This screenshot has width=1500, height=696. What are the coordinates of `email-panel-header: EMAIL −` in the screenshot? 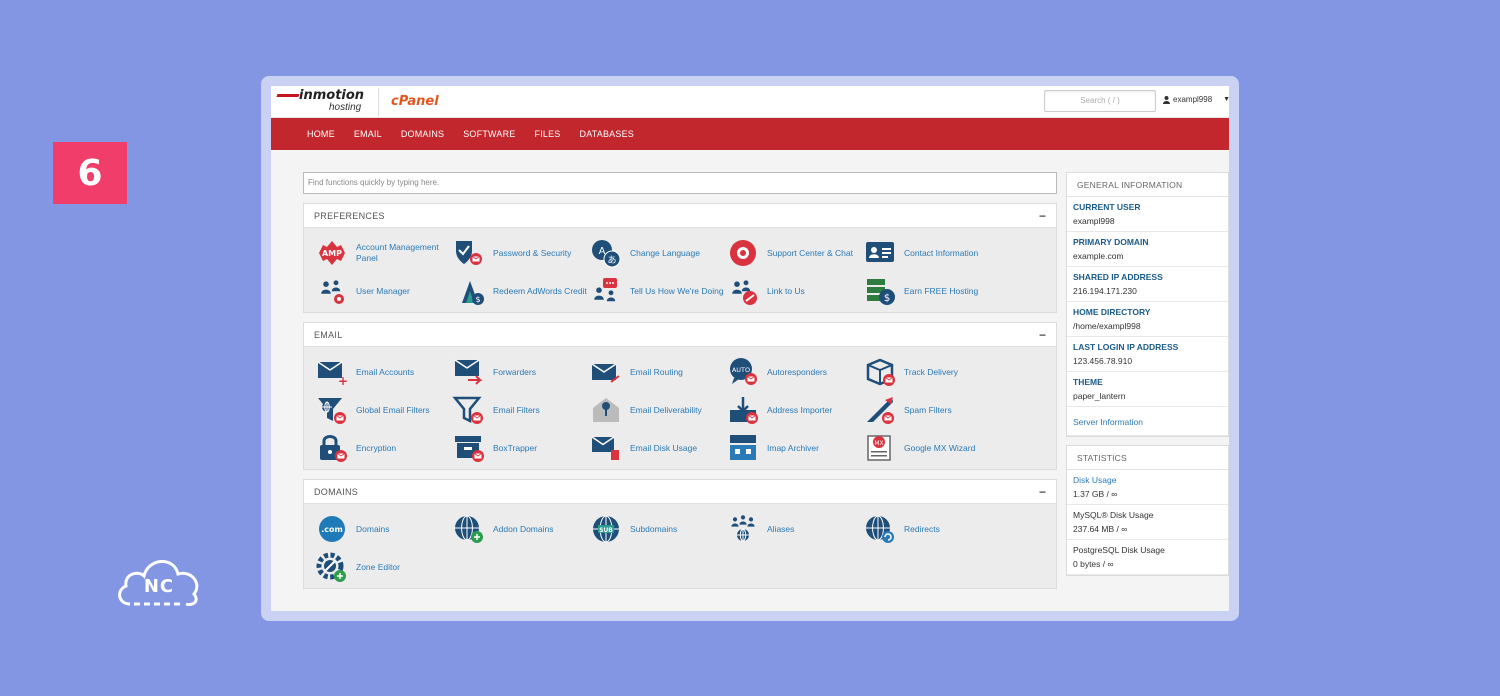 It's located at (680, 335).